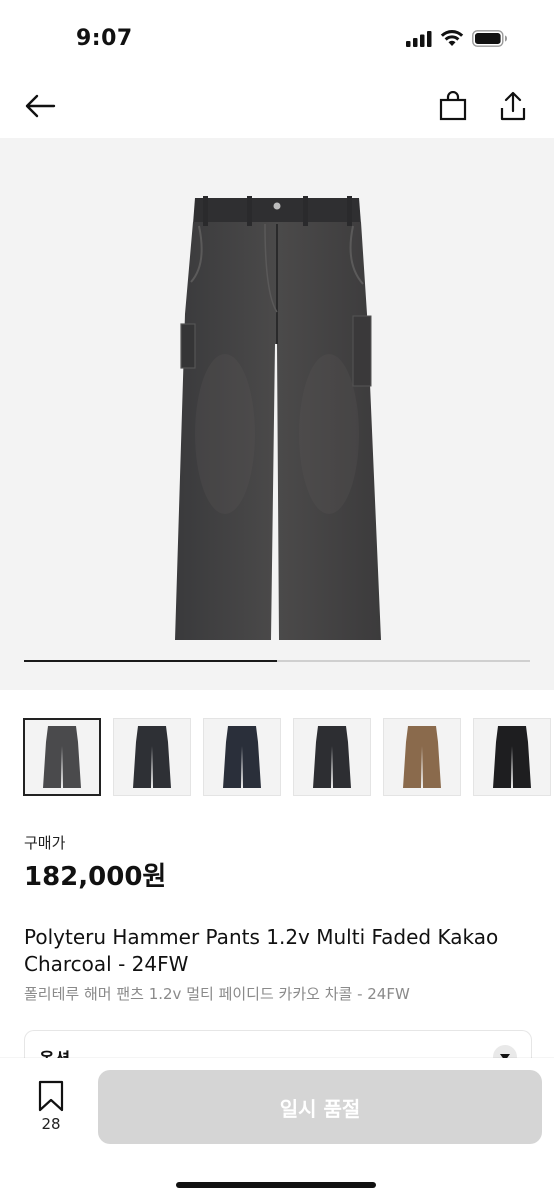 The image size is (554, 1200). I want to click on battery-icon, so click(489, 38).